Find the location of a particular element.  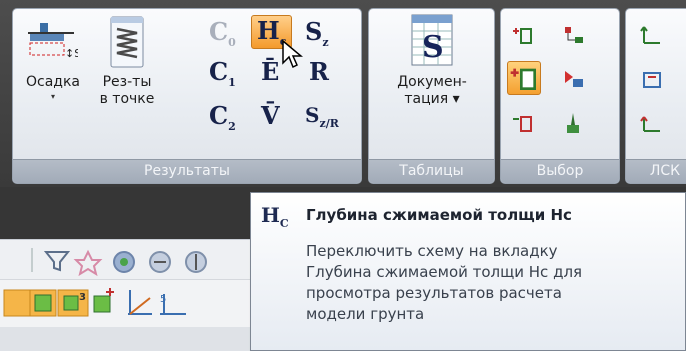

chevron-down-icon: ▾ is located at coordinates (52, 96).